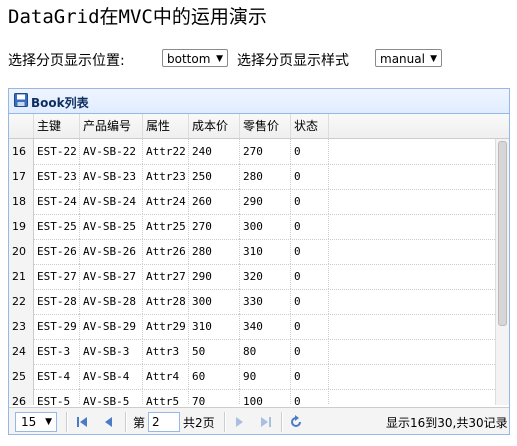 Image resolution: width=517 pixels, height=446 pixels. What do you see at coordinates (111, 151) in the screenshot?
I see `cell-code: AV-SB-22` at bounding box center [111, 151].